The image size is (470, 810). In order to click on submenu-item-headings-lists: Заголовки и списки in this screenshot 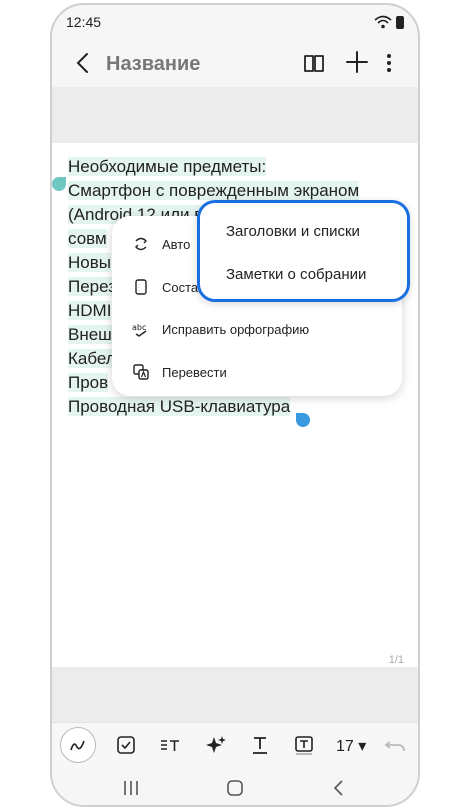, I will do `click(293, 231)`.